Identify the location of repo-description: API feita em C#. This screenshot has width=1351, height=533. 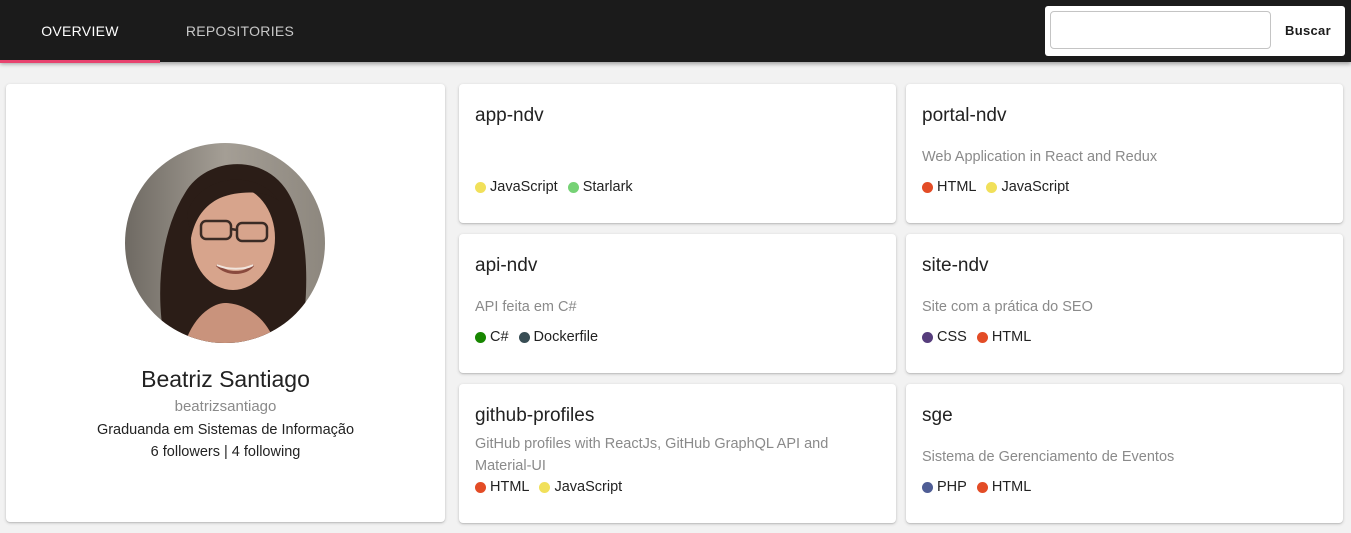
(526, 307).